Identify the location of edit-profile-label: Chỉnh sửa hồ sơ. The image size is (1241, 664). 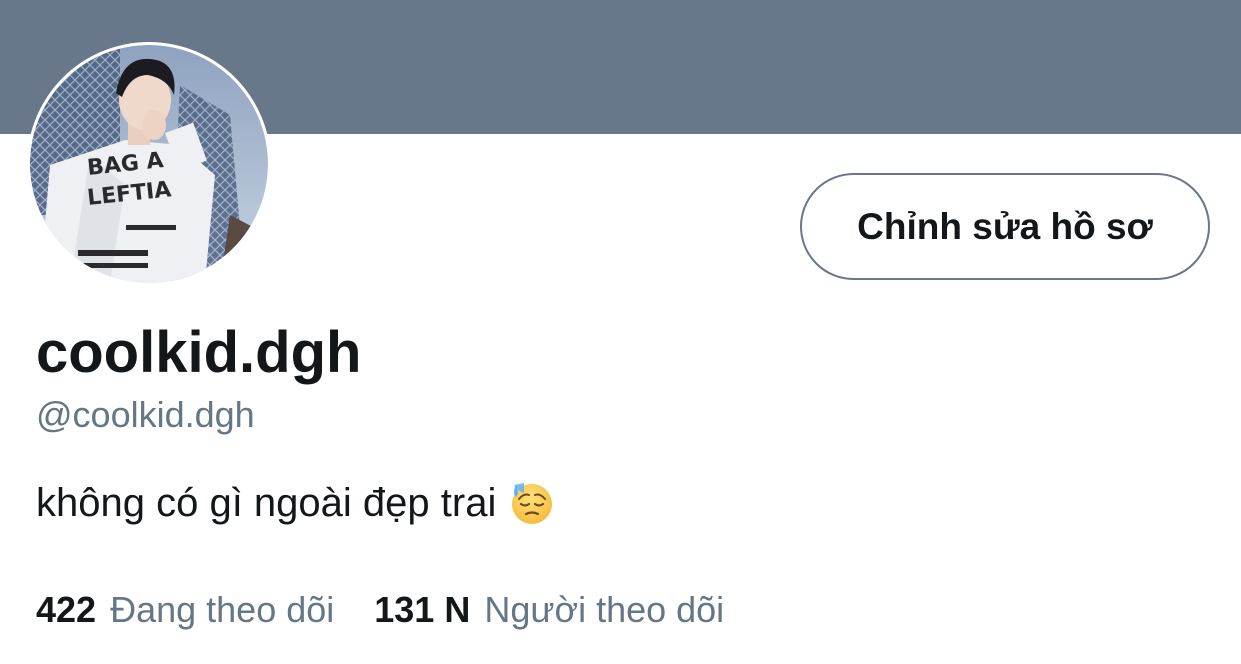
(1005, 226).